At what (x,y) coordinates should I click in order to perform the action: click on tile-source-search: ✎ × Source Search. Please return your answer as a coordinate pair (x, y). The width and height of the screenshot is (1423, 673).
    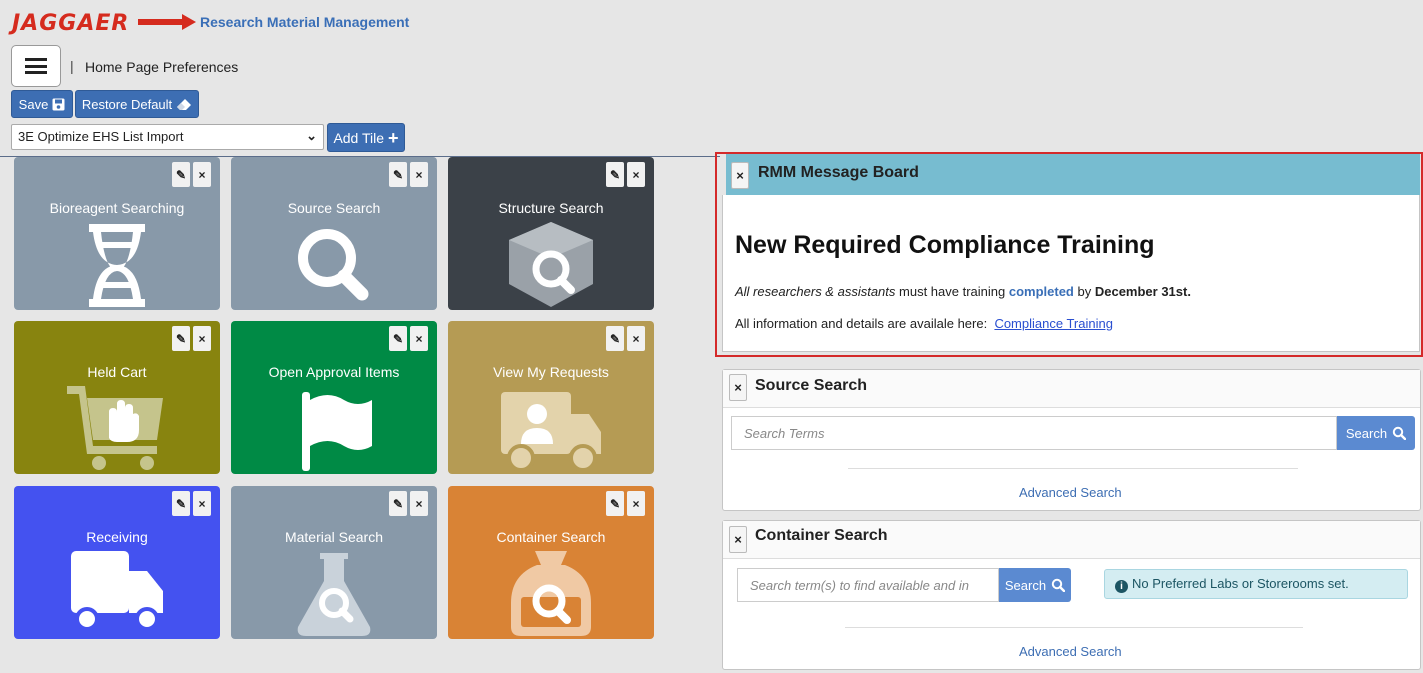
    Looking at the image, I should click on (334, 233).